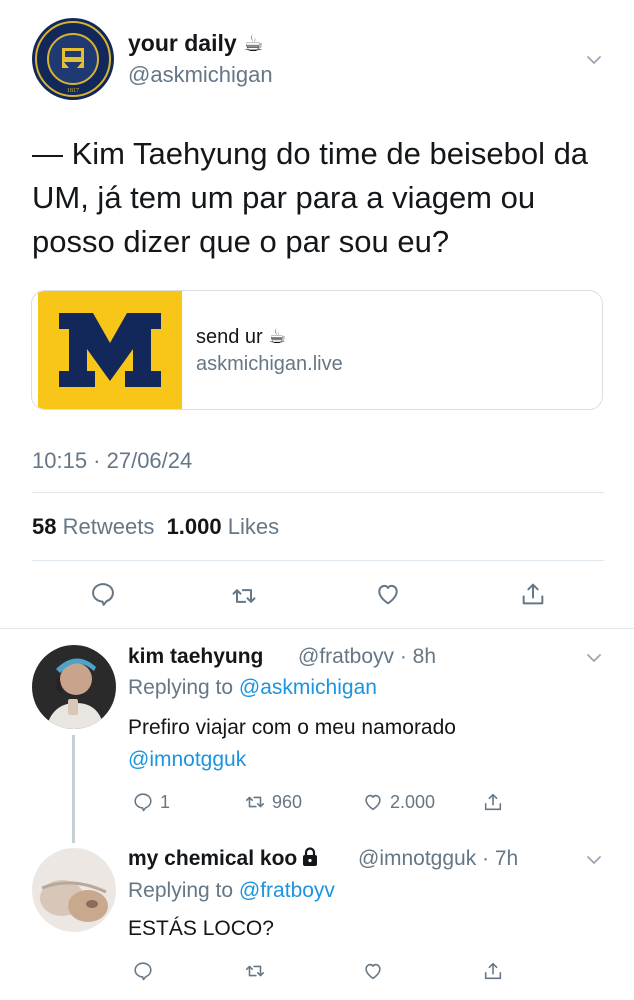 This screenshot has height=1000, width=634. Describe the element at coordinates (287, 801) in the screenshot. I see `retweet-count: 960` at that location.